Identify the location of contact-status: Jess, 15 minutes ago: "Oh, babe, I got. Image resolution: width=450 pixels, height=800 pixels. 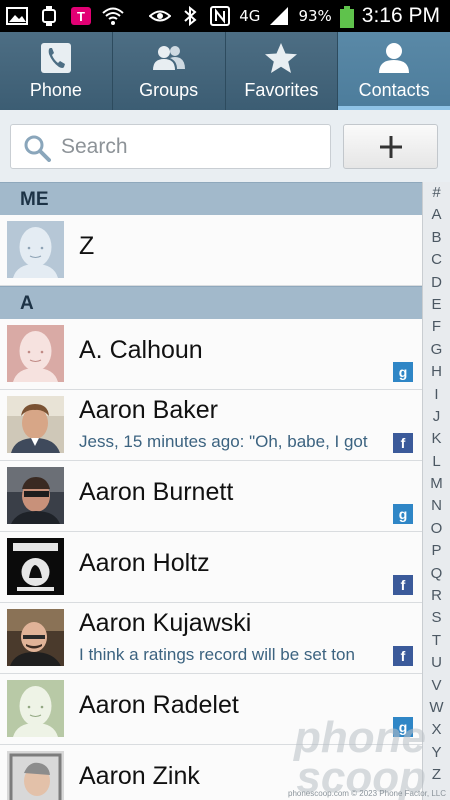
(223, 441).